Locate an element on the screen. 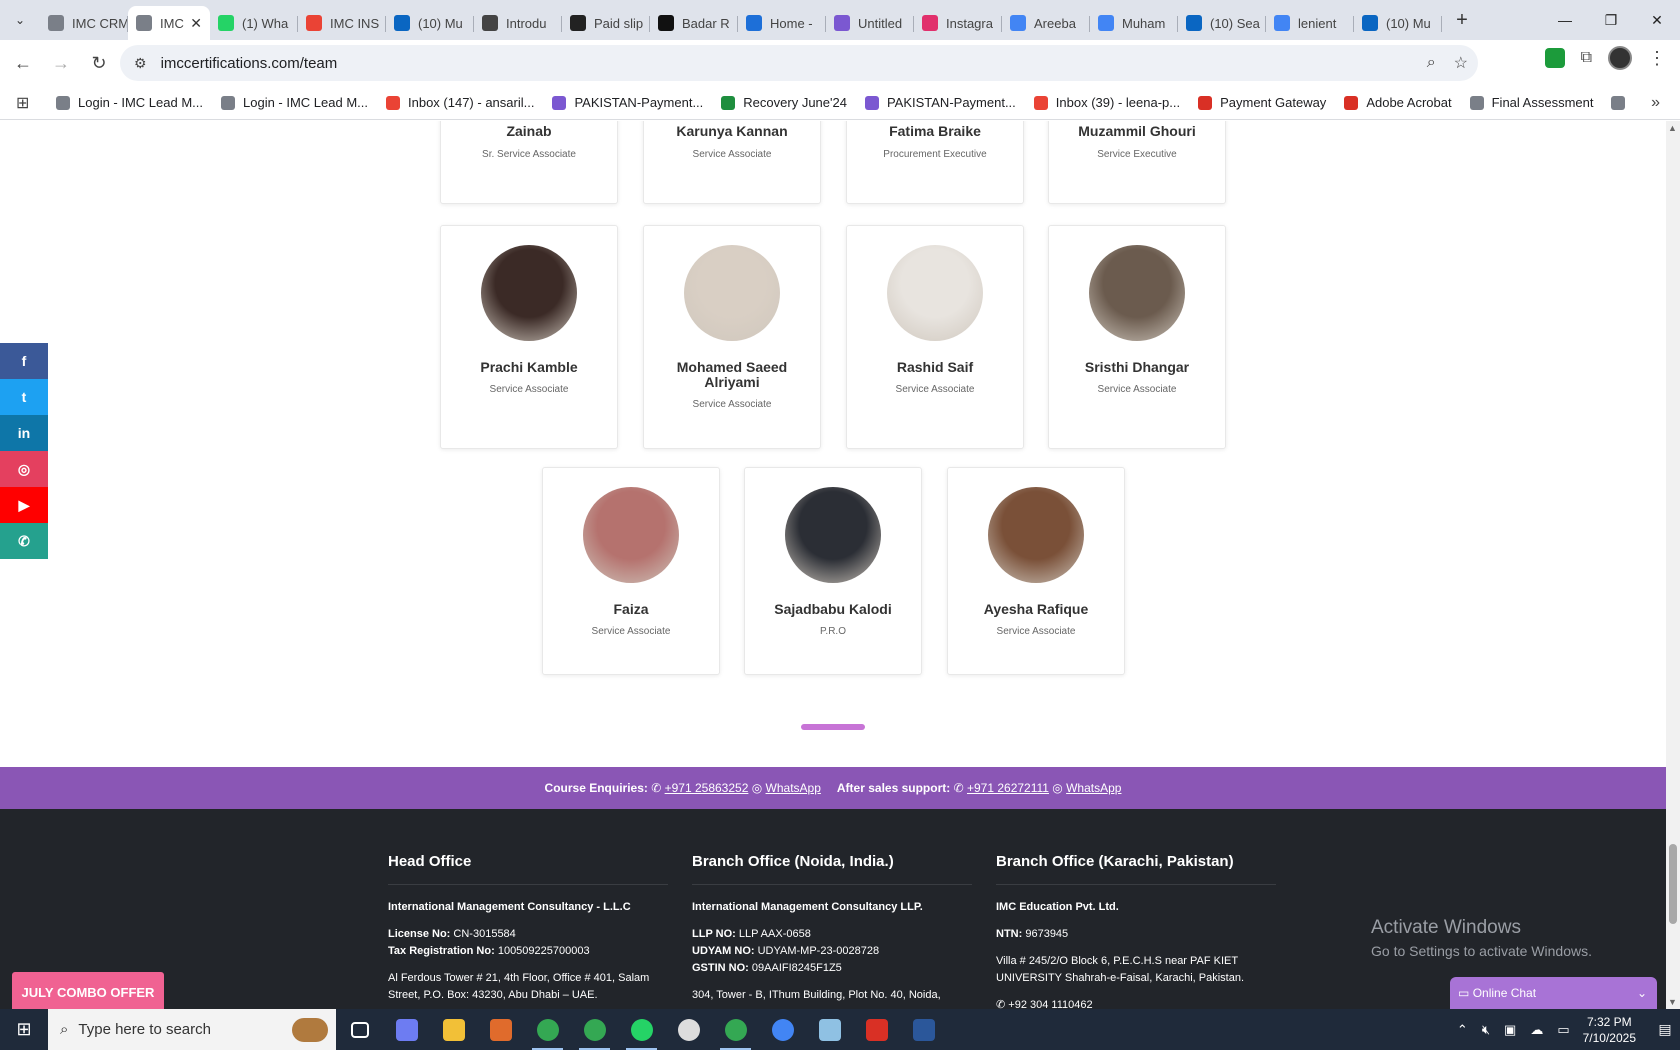 This screenshot has width=1680, height=1050. twitter-icon: t is located at coordinates (24, 397).